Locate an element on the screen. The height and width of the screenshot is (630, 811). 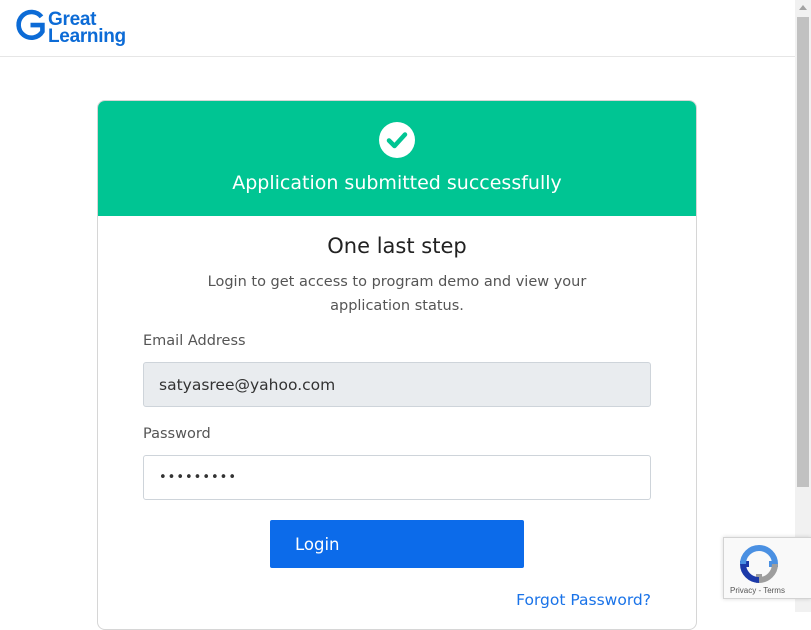
step-title: One last step is located at coordinates (397, 246).